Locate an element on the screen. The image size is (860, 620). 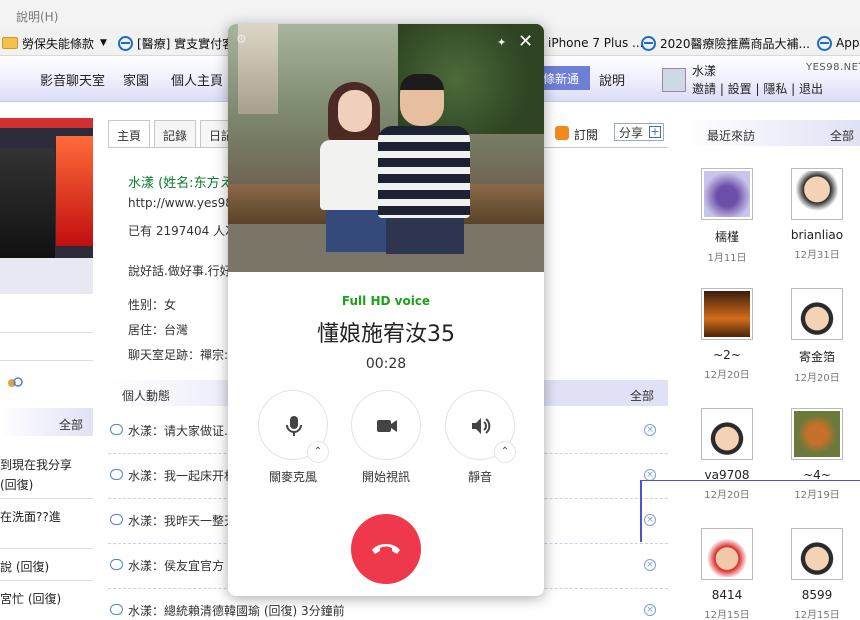
profile-residence: 居住：台灣 is located at coordinates (158, 330).